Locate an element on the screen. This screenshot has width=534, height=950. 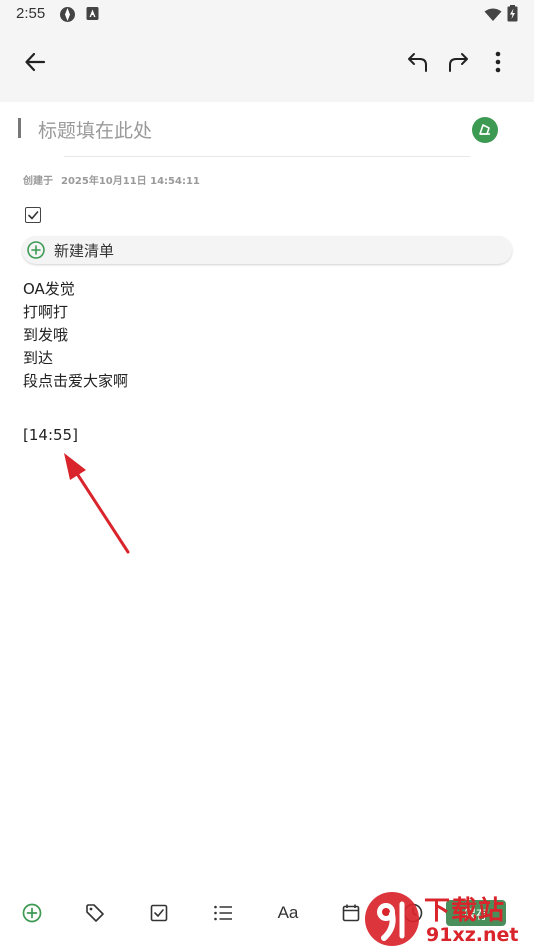
new-list-button: 新建清单 is located at coordinates (267, 250).